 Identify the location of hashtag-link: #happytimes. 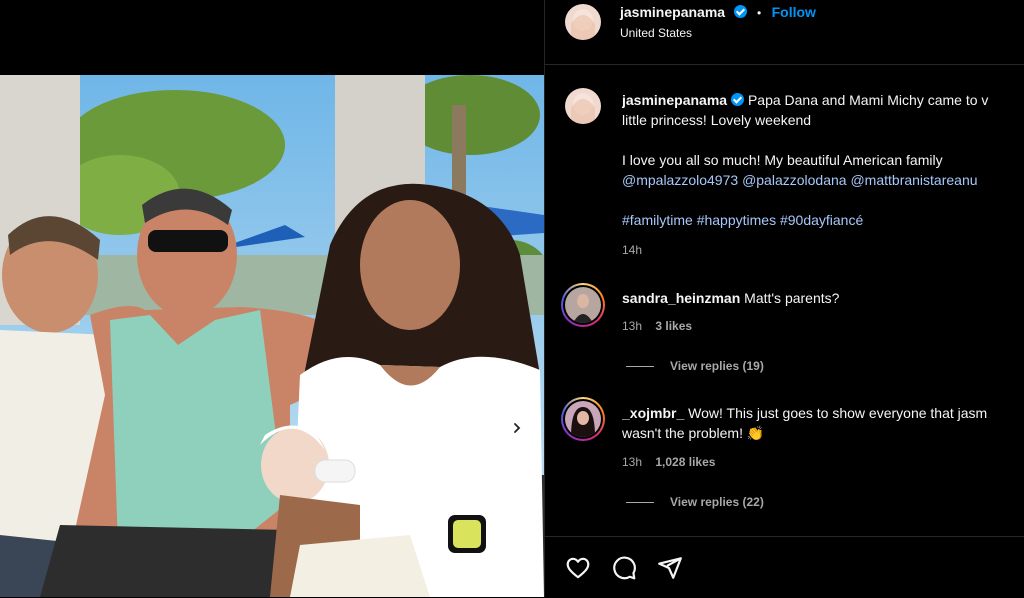
(736, 220).